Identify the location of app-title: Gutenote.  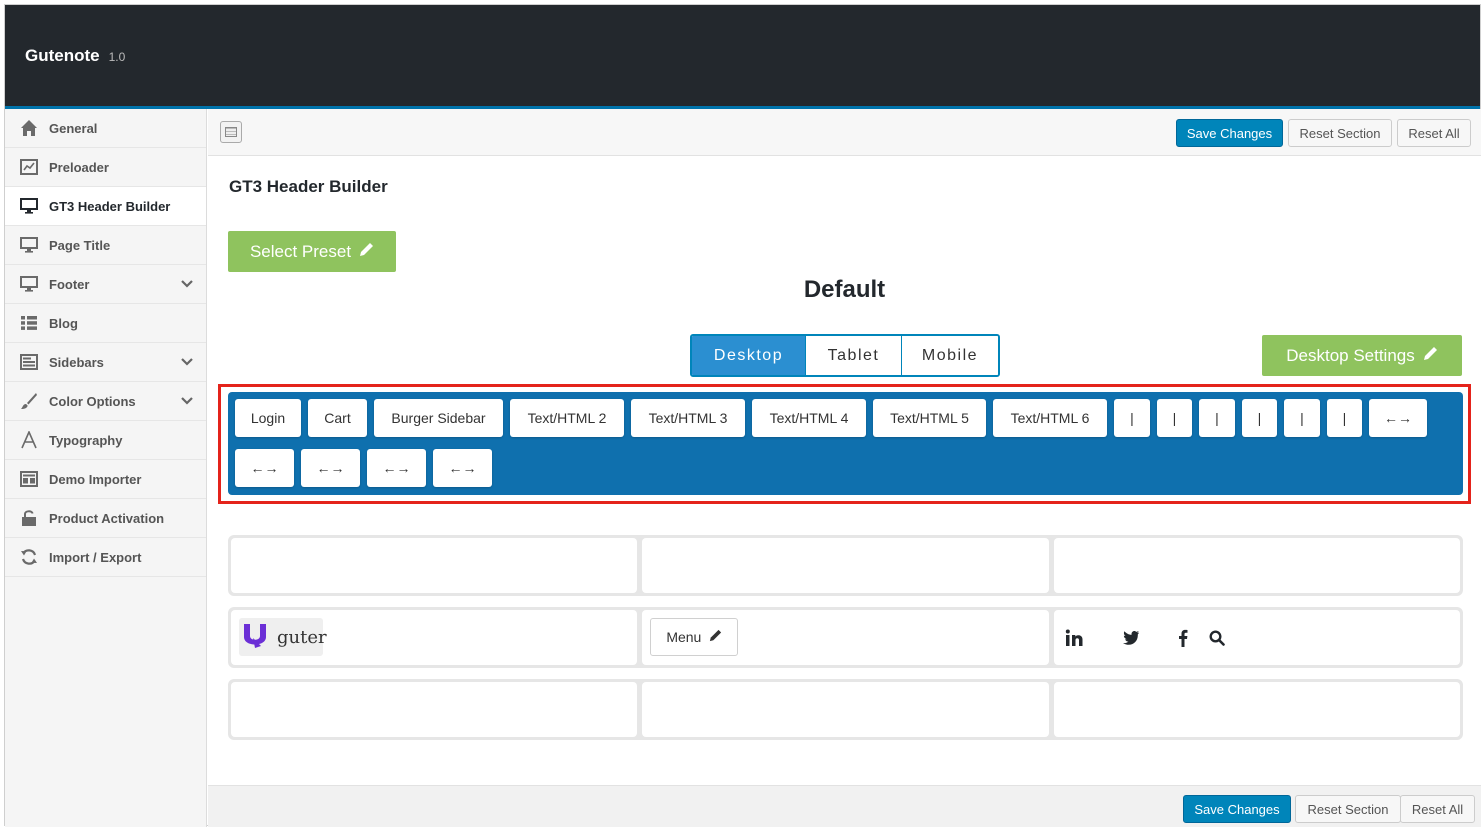
(62, 55).